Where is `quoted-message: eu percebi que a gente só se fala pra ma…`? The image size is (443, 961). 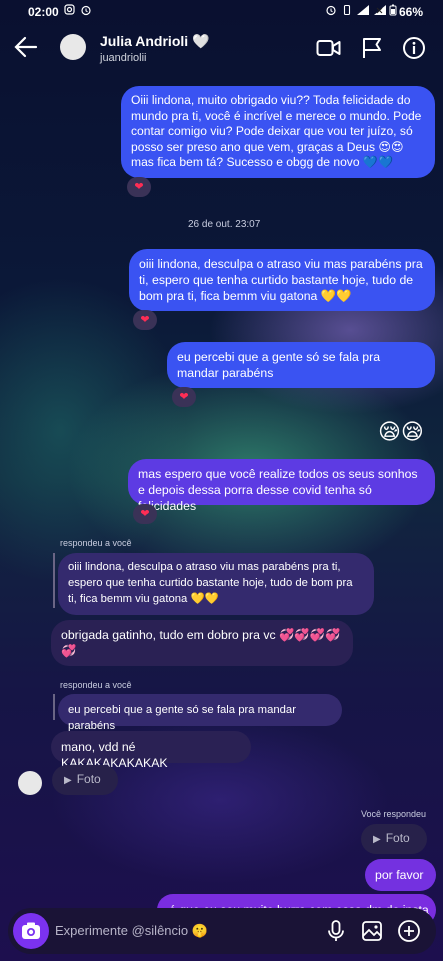 quoted-message: eu percebi que a gente só se fala pra ma… is located at coordinates (200, 713).